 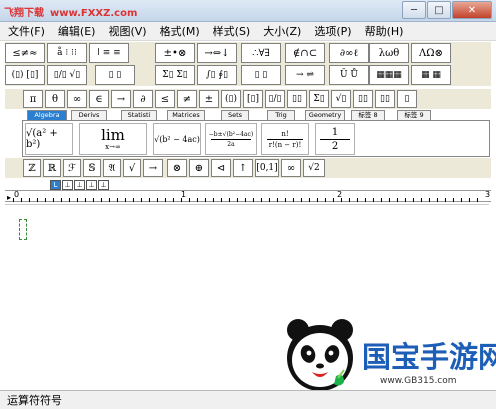 I want to click on watermark-url: www.GB315.com, so click(x=418, y=381).